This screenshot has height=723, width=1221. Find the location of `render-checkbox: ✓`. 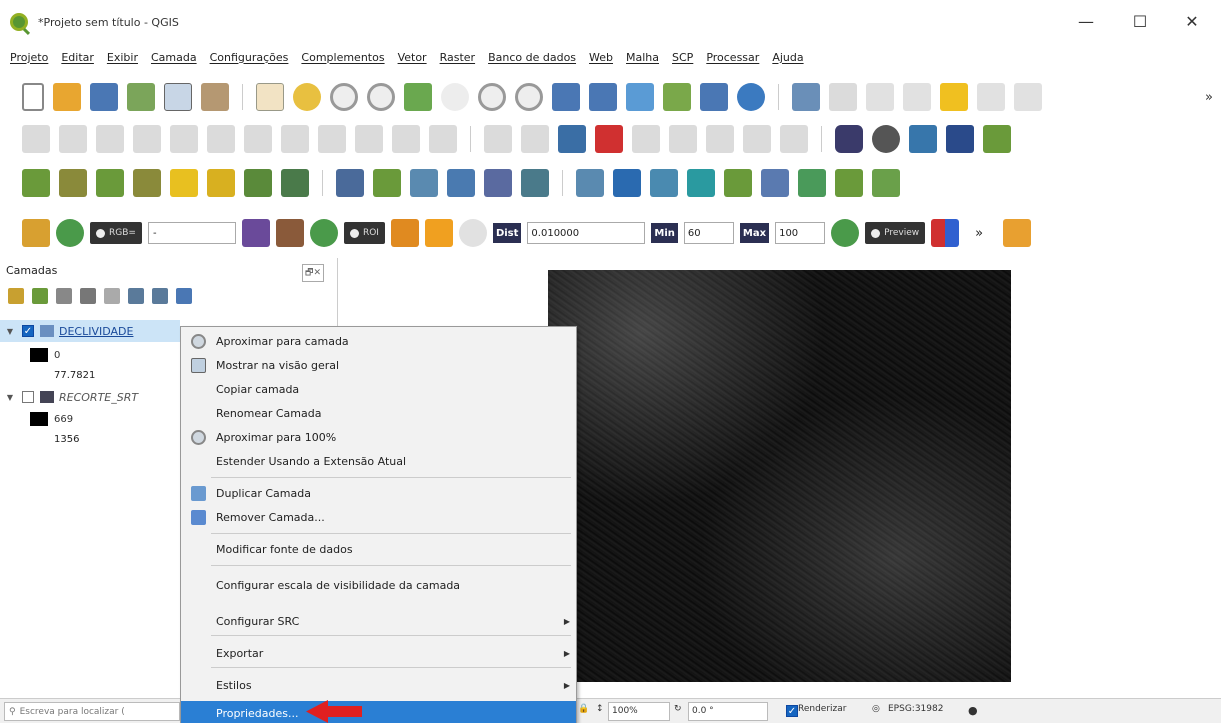

render-checkbox: ✓ is located at coordinates (792, 711).